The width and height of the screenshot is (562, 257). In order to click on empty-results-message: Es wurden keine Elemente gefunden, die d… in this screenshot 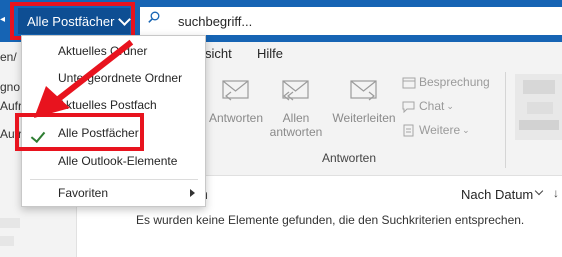, I will do `click(330, 220)`.